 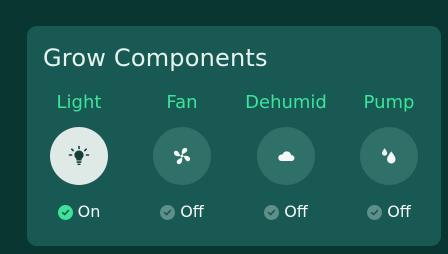 I want to click on fan-toggle-button, so click(x=182, y=156).